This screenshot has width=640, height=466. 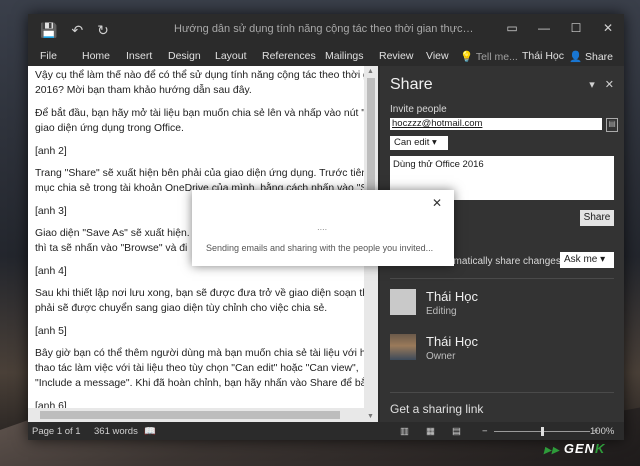 I want to click on minimize-button: —, so click(x=544, y=28).